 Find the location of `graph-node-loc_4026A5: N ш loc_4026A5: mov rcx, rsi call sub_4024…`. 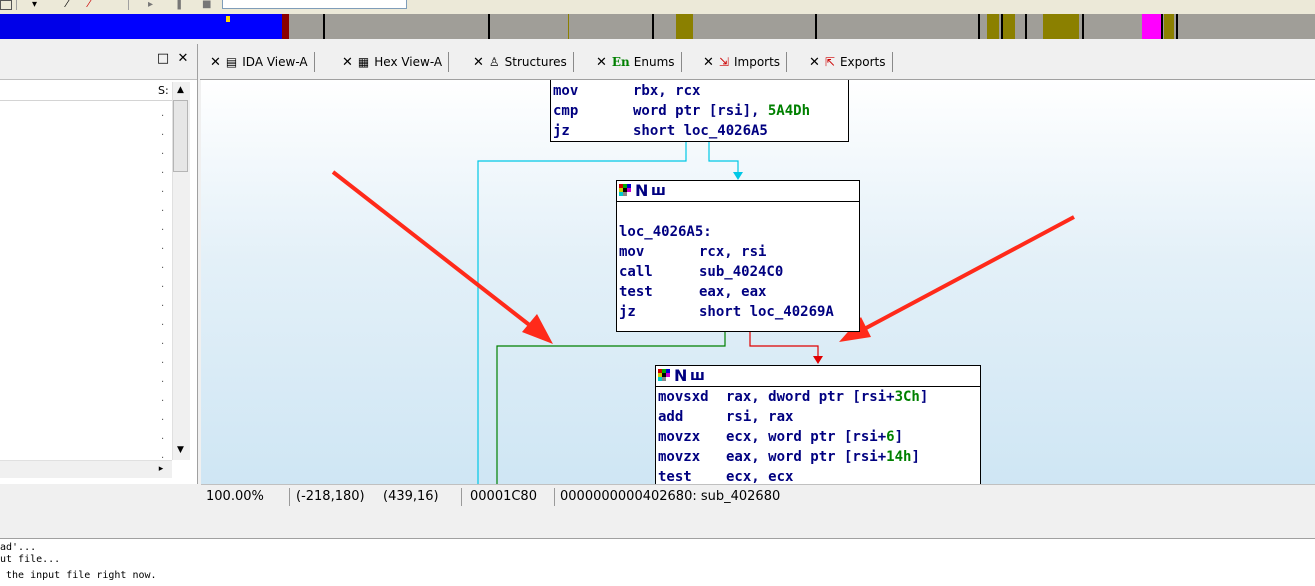

graph-node-loc_4026A5: N ш loc_4026A5: mov rcx, rsi call sub_4024… is located at coordinates (738, 256).